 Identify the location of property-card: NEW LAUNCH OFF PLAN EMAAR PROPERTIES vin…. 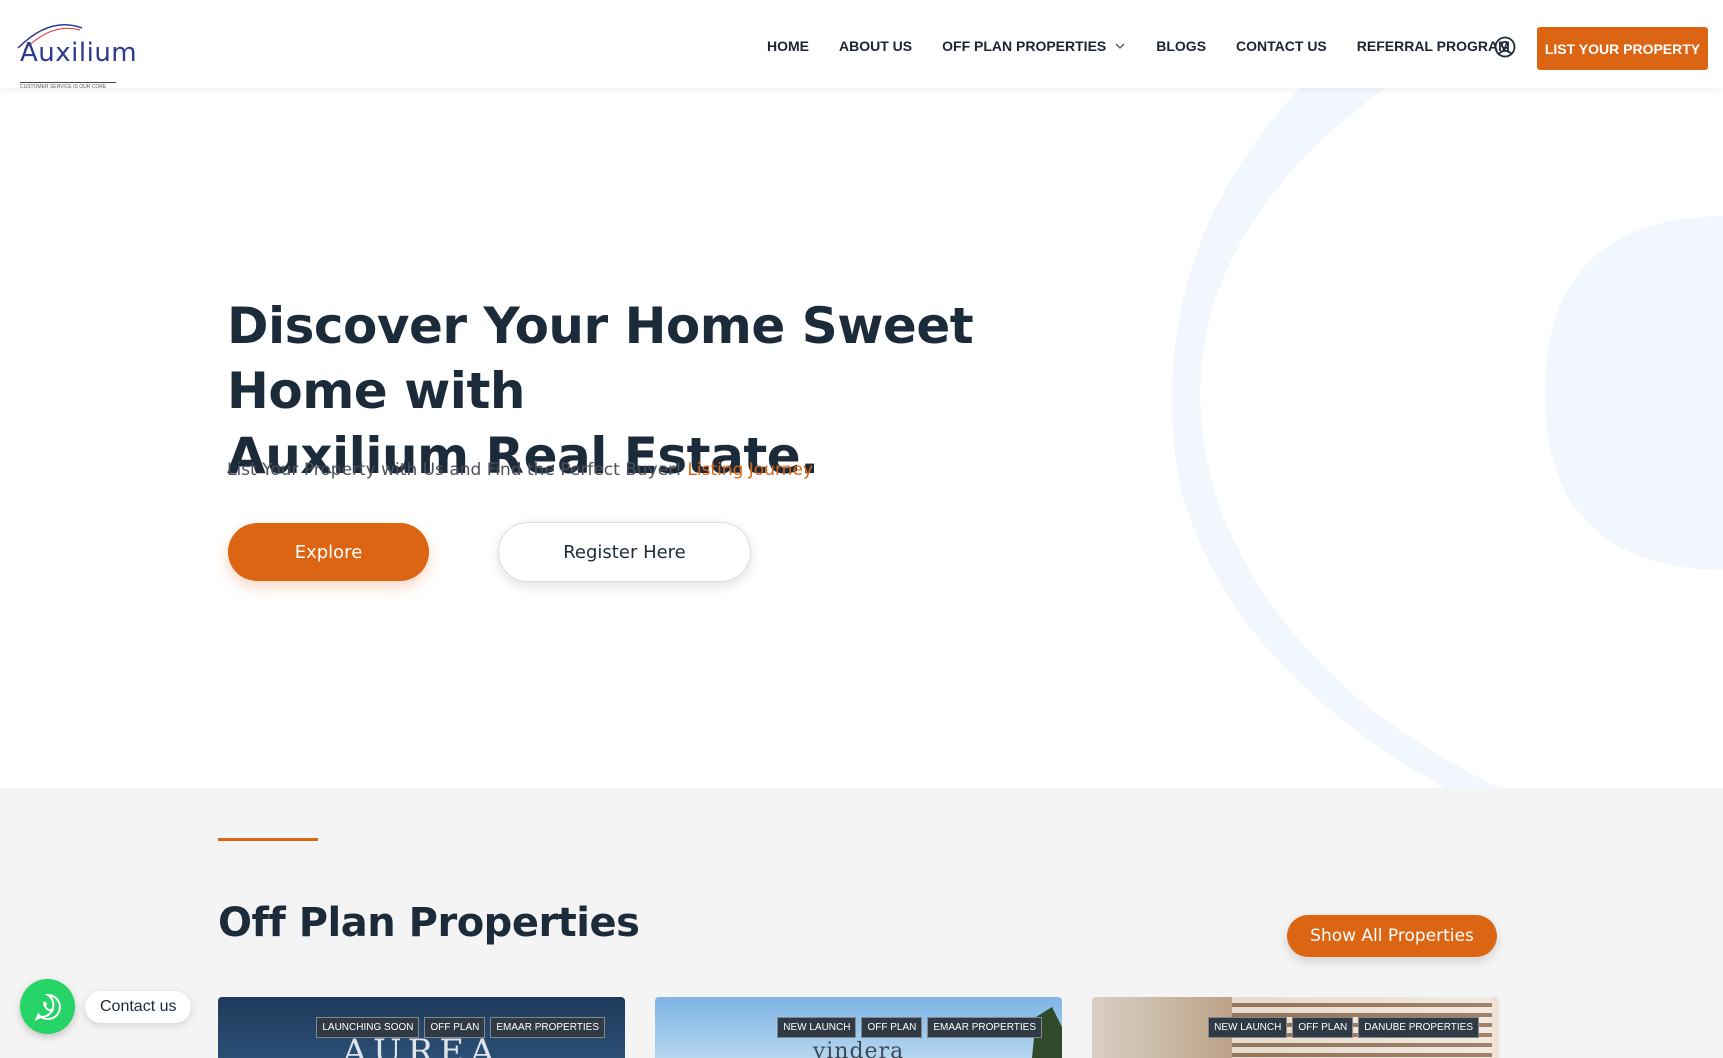
(858, 1027).